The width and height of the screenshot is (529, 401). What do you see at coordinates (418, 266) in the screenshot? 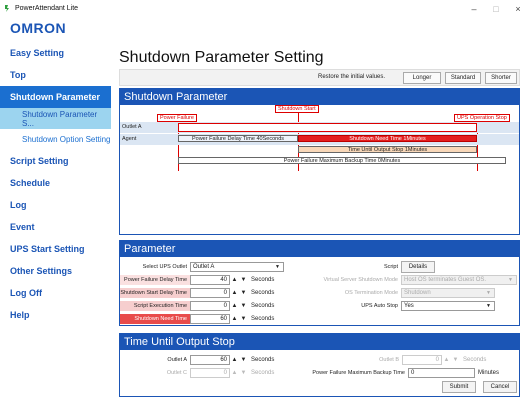
I see `details-button: Details` at bounding box center [418, 266].